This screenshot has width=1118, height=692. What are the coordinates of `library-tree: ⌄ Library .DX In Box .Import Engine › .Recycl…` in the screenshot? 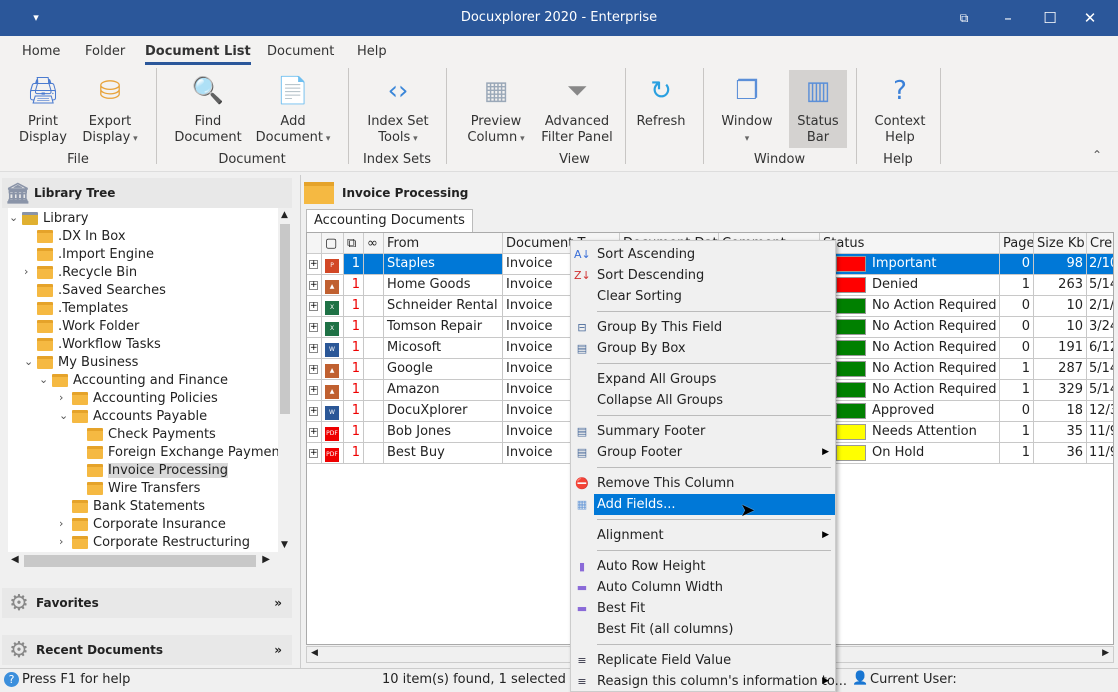 It's located at (143, 380).